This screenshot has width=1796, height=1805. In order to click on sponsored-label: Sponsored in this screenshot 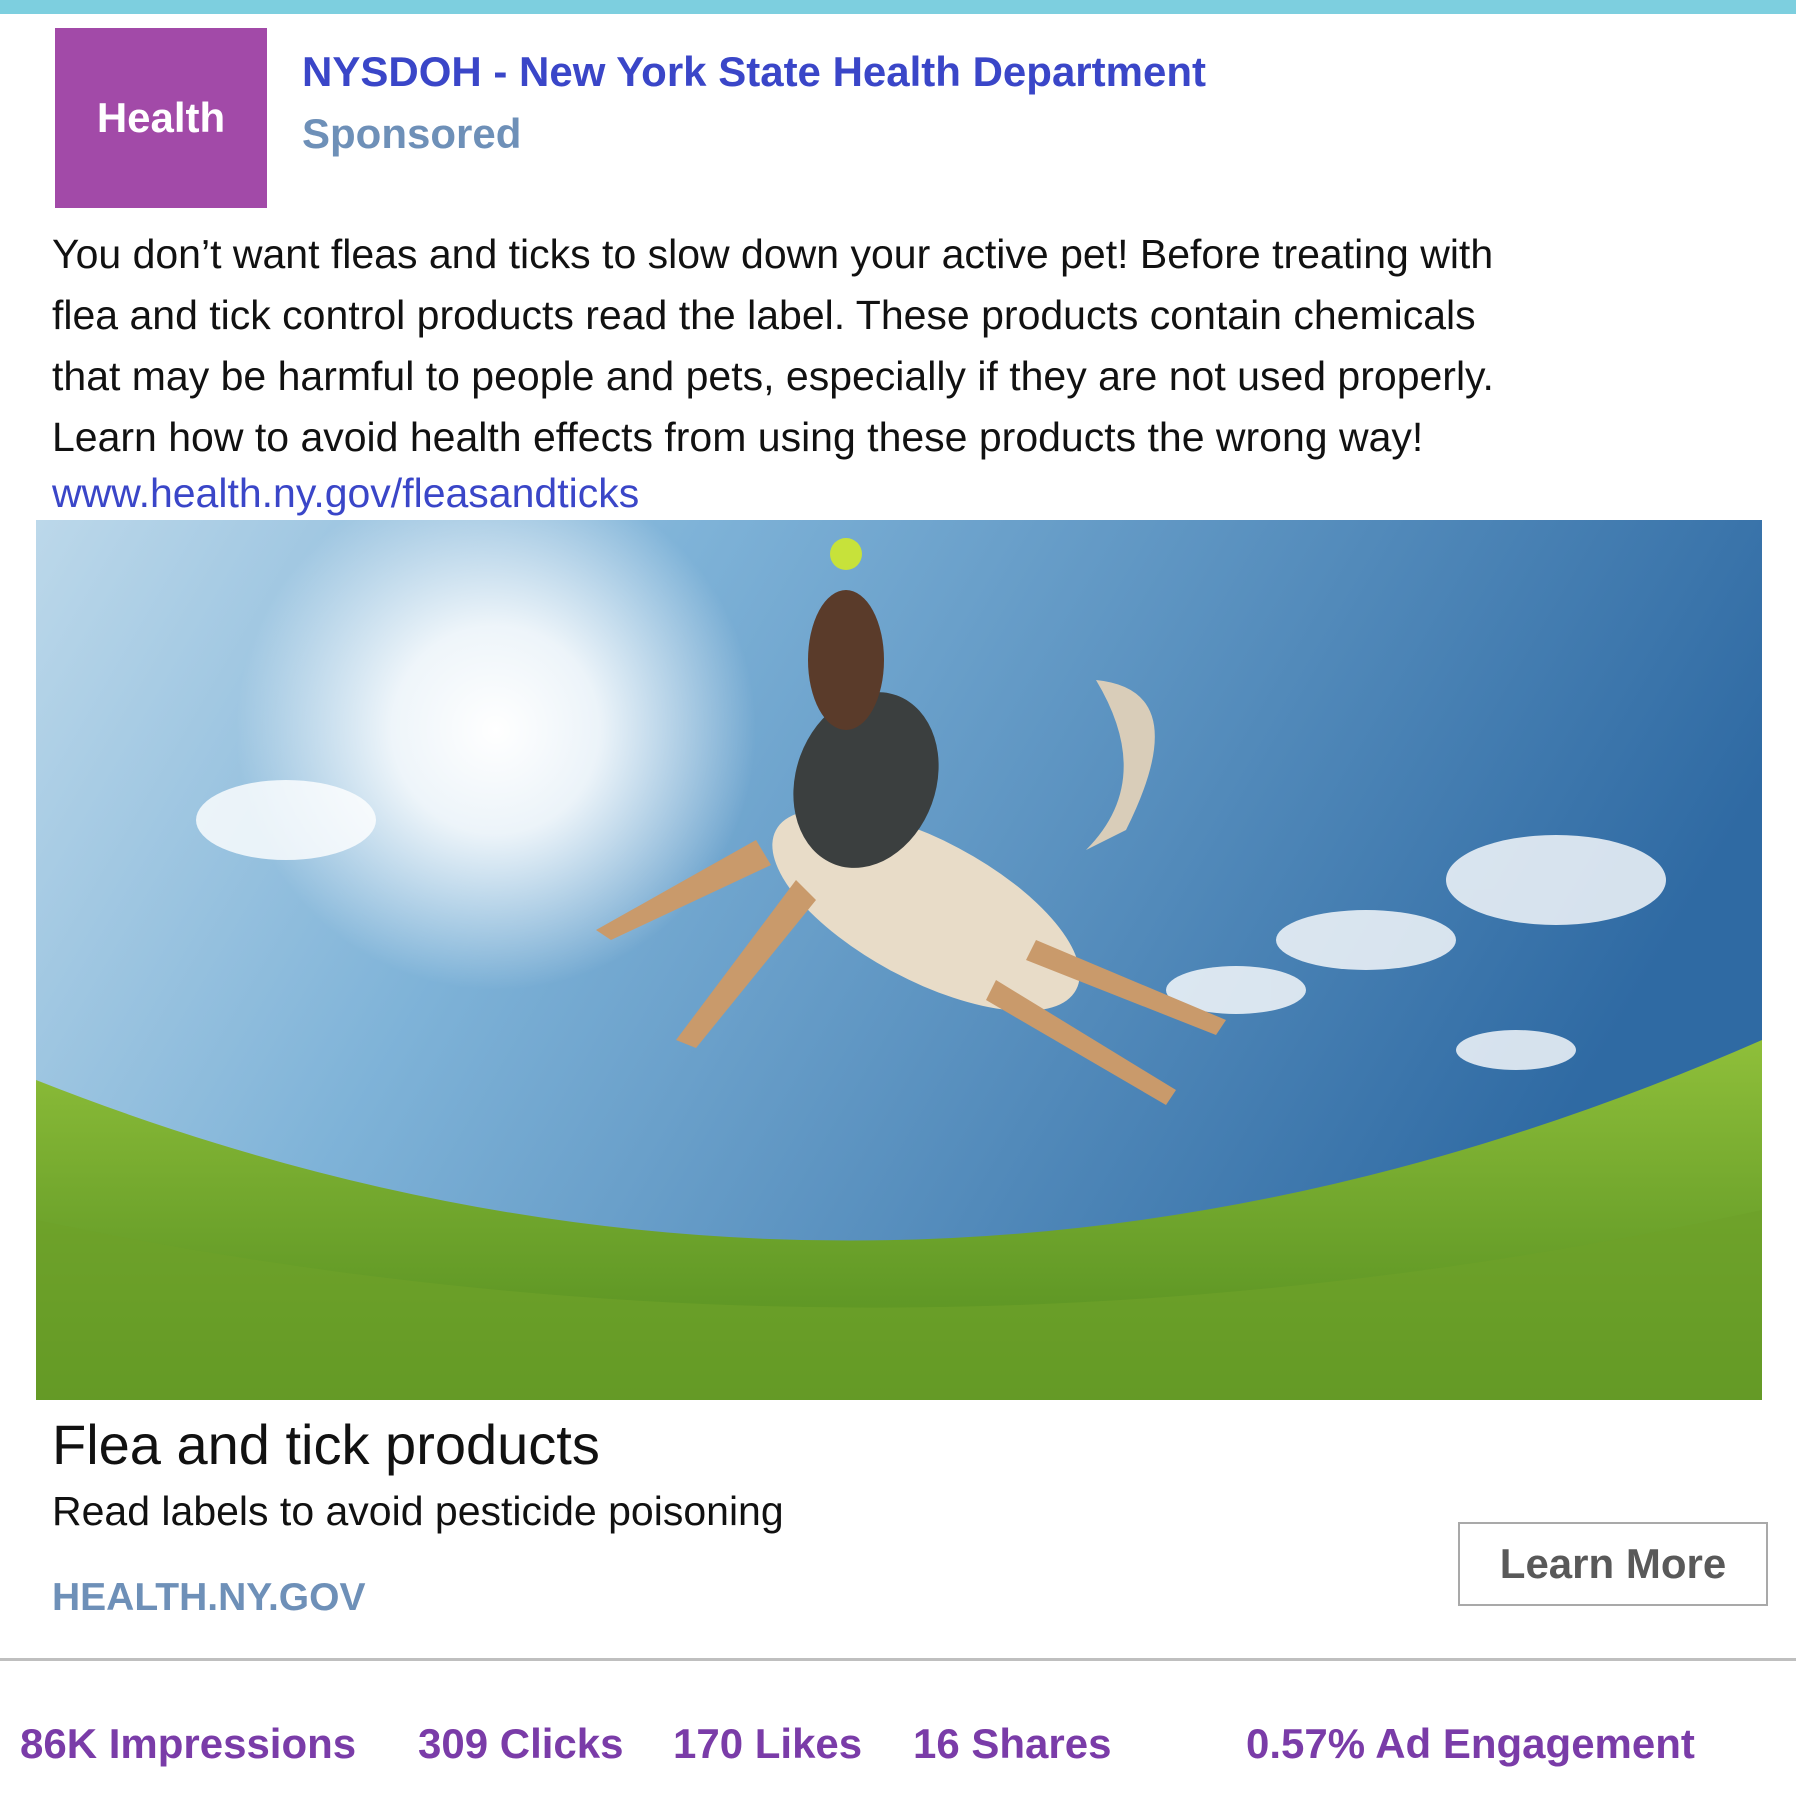, I will do `click(411, 134)`.